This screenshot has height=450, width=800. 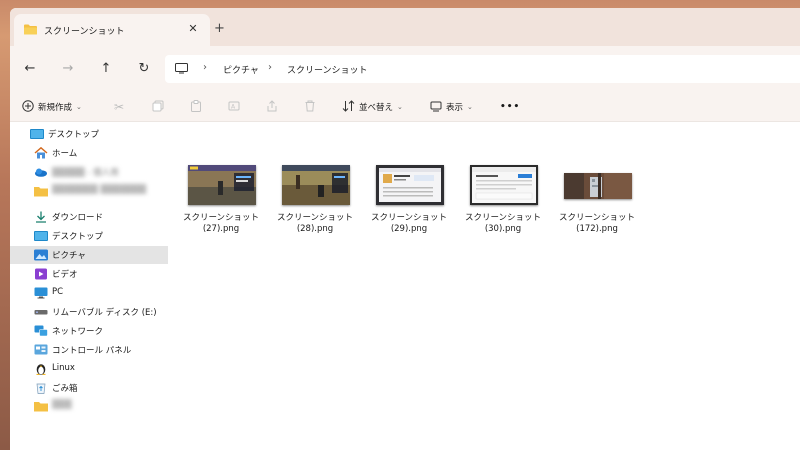 I want to click on sidebar-item-pc: PC, so click(x=89, y=293).